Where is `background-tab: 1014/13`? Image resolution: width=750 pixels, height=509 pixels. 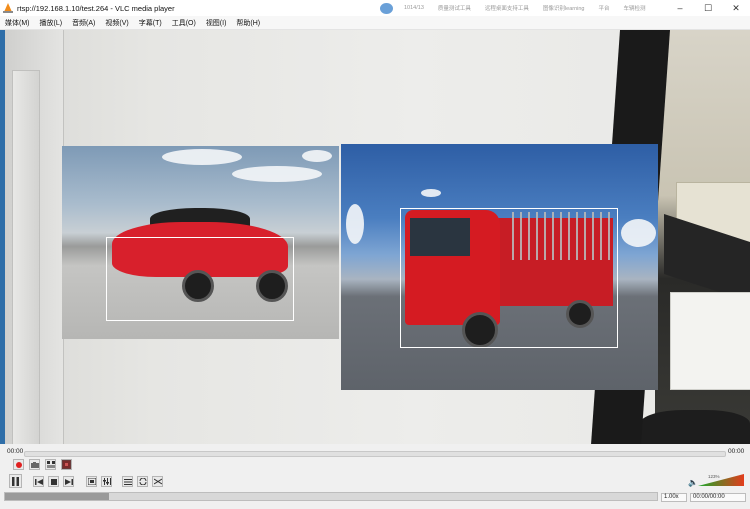 background-tab: 1014/13 is located at coordinates (414, 8).